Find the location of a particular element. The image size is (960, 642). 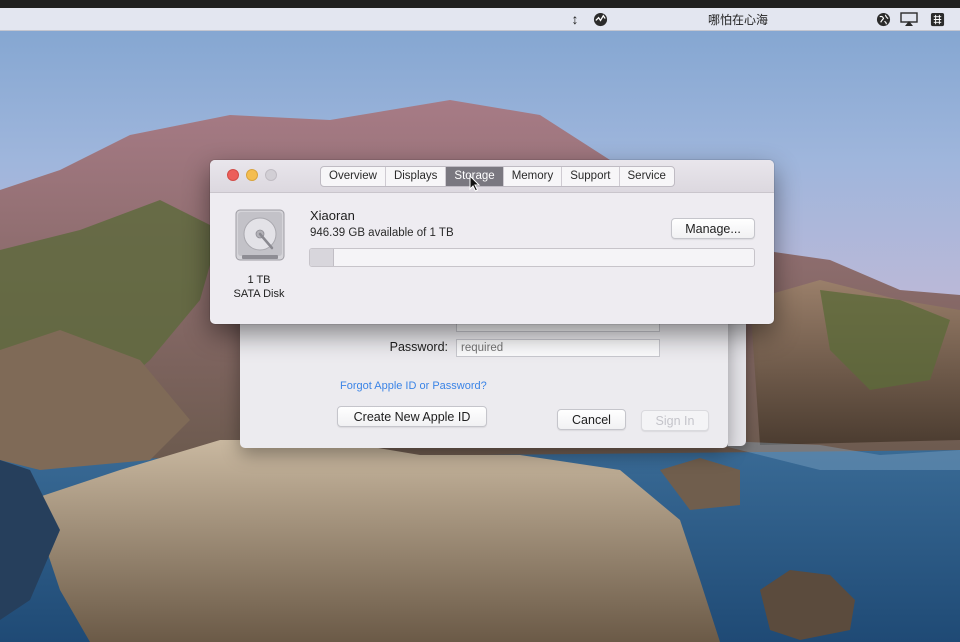

tab-service: Service is located at coordinates (647, 176).